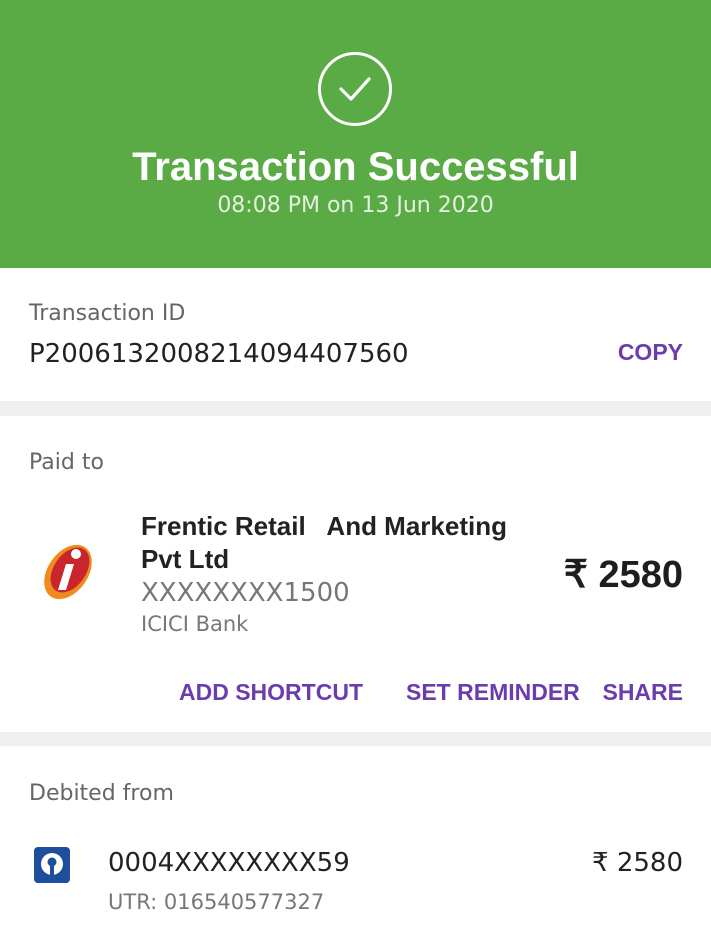 Image resolution: width=711 pixels, height=939 pixels. Describe the element at coordinates (68, 572) in the screenshot. I see `icici-bank-logo-icon` at that location.